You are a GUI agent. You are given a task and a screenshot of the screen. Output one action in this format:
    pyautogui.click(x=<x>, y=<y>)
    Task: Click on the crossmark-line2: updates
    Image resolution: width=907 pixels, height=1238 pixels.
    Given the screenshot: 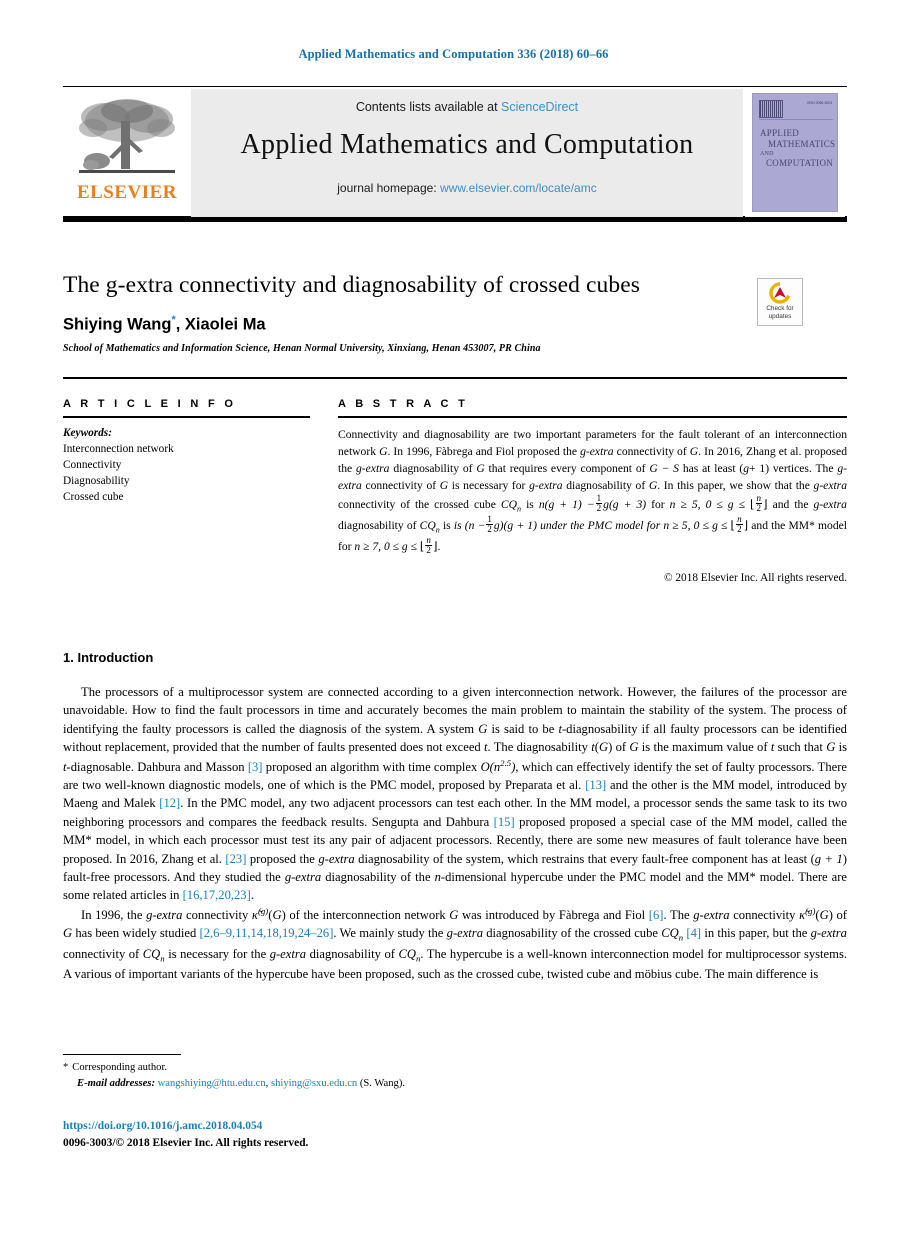 What is the action you would take?
    pyautogui.click(x=780, y=316)
    